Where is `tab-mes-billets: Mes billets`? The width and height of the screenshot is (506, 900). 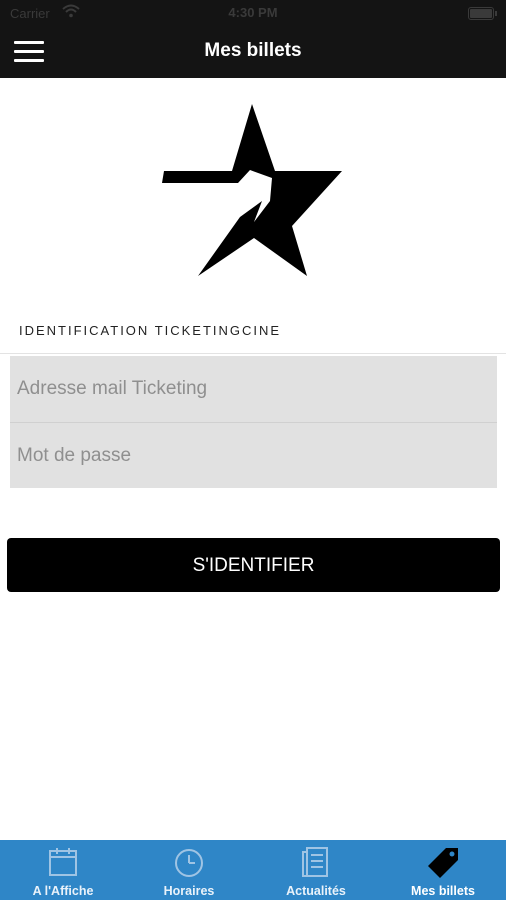
tab-mes-billets: Mes billets is located at coordinates (443, 870).